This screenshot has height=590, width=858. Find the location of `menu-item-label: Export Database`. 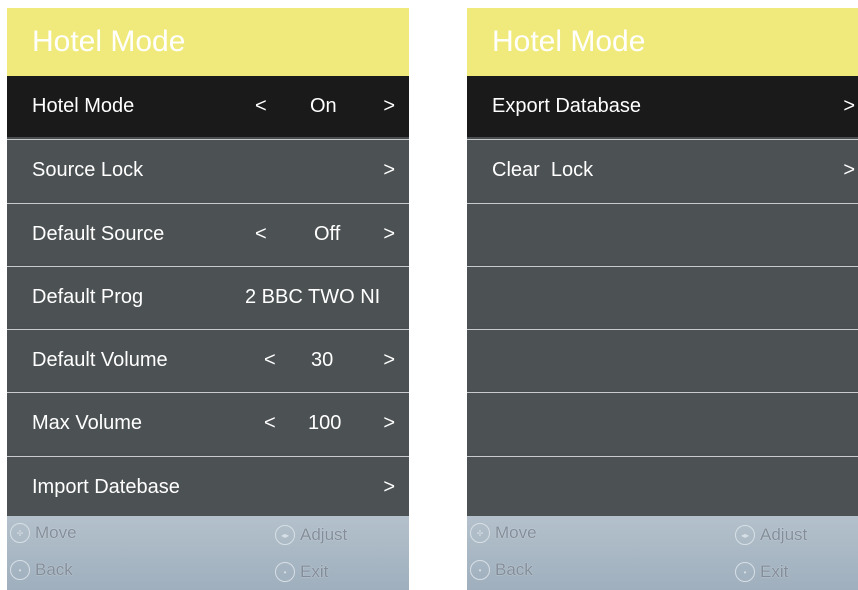

menu-item-label: Export Database is located at coordinates (566, 106).